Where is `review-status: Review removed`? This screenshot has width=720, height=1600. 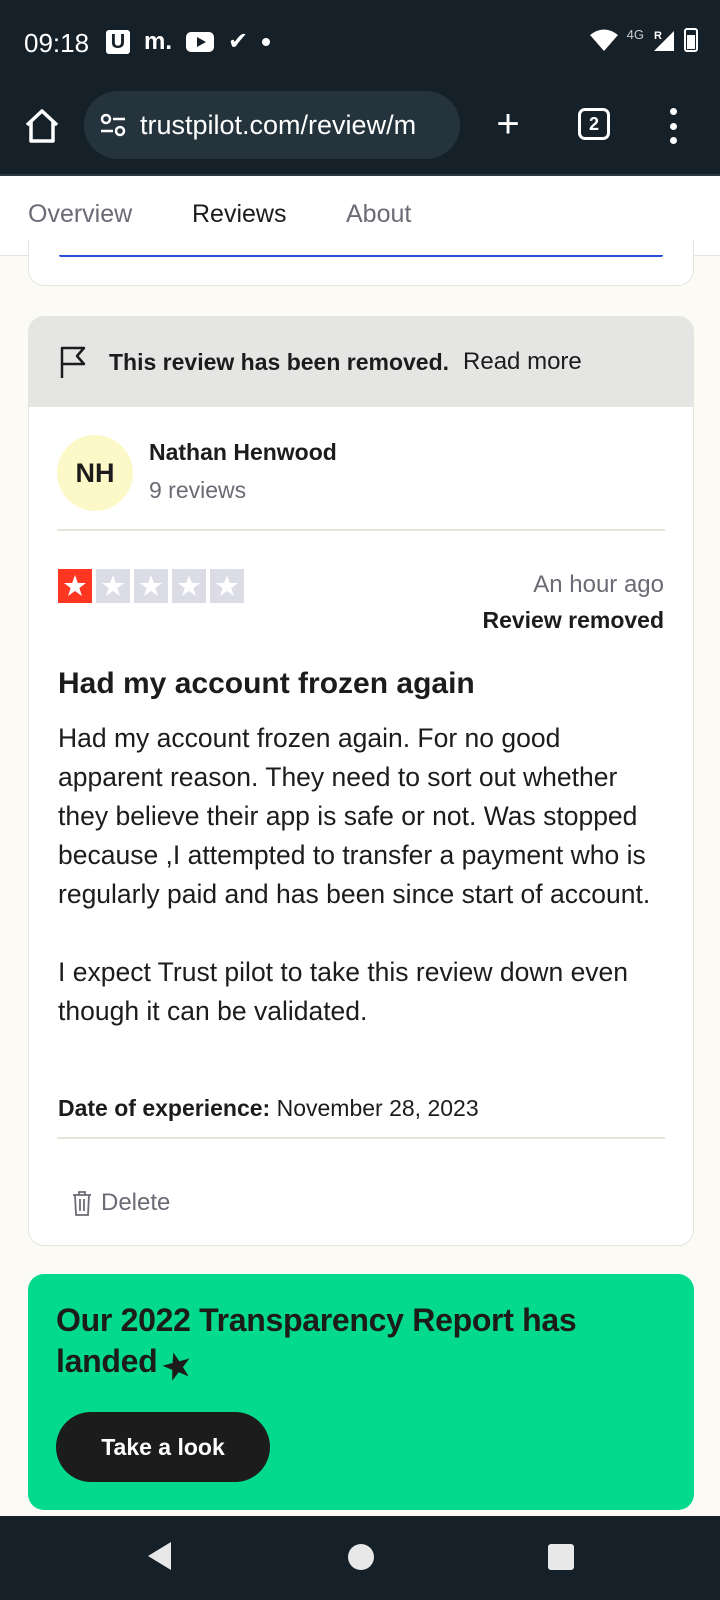 review-status: Review removed is located at coordinates (573, 620).